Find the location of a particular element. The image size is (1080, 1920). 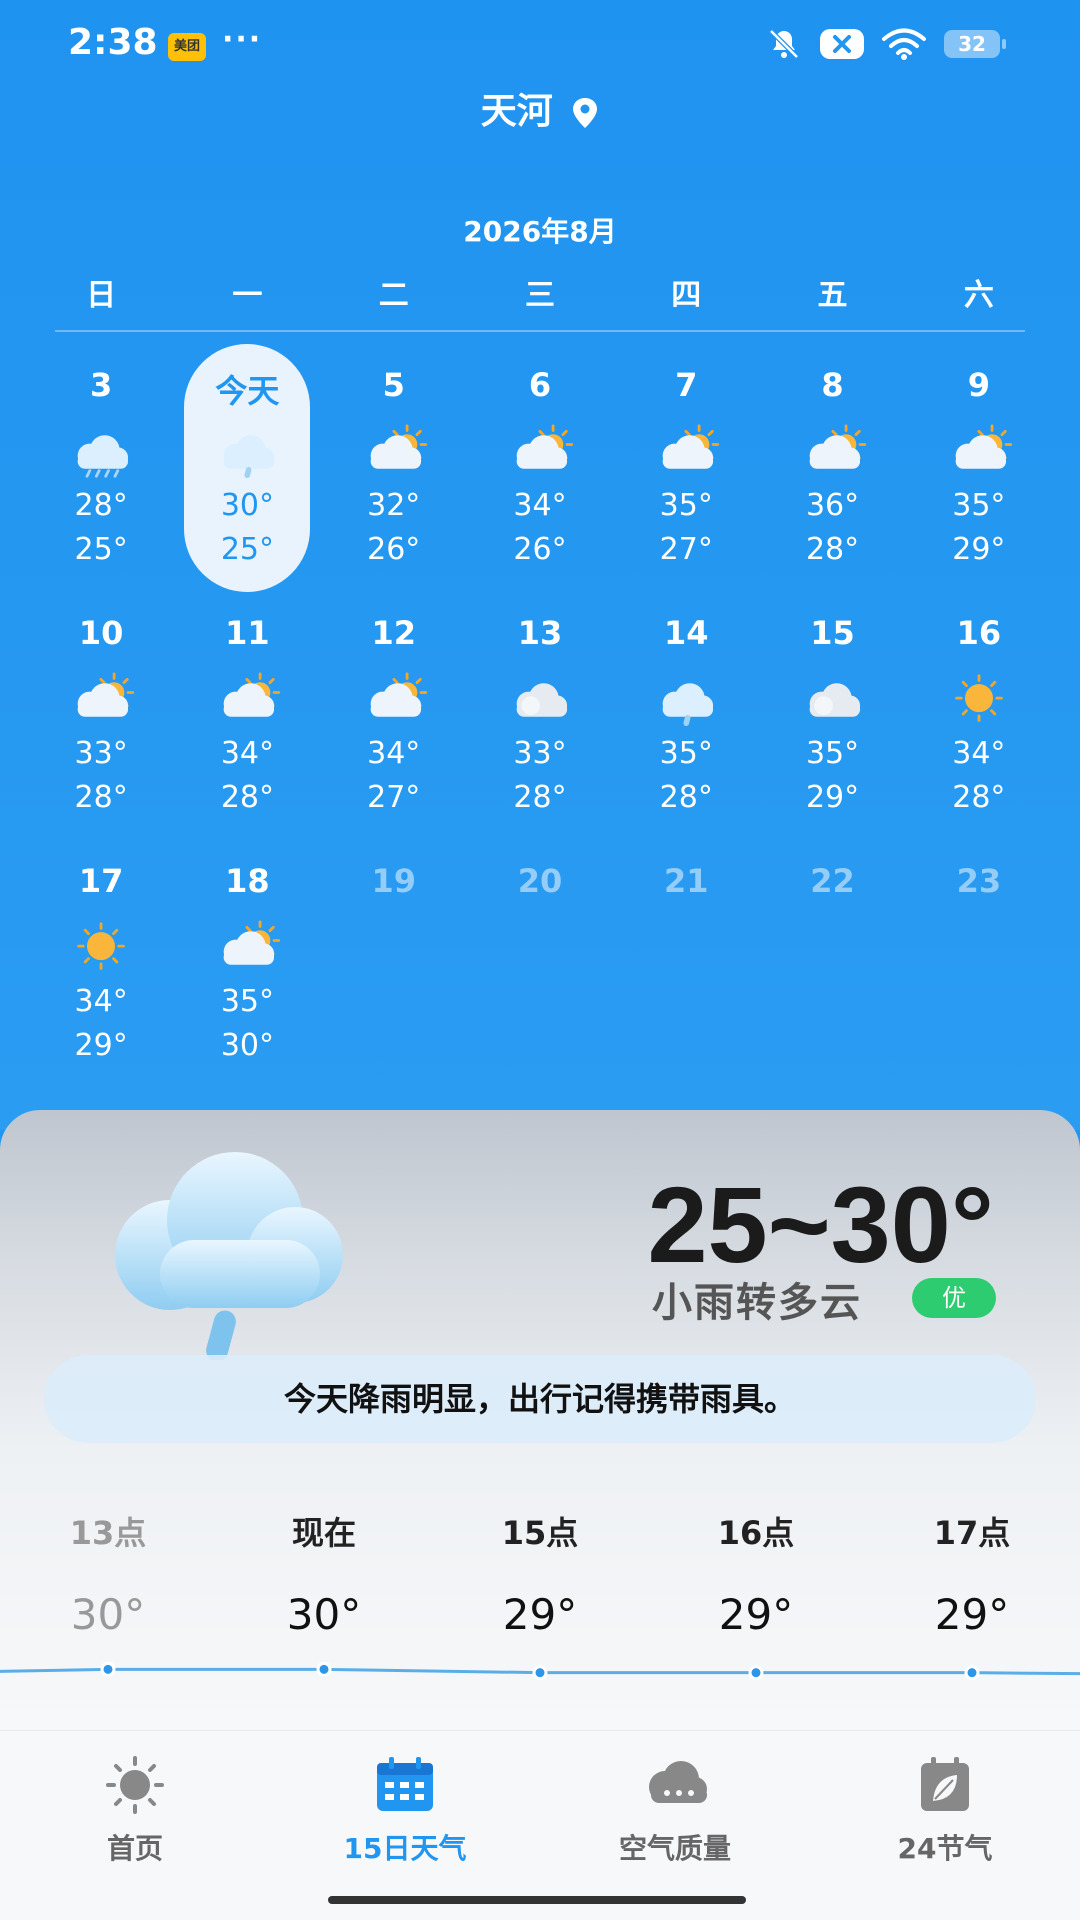

hour-label: 13点 is located at coordinates (108, 1533).